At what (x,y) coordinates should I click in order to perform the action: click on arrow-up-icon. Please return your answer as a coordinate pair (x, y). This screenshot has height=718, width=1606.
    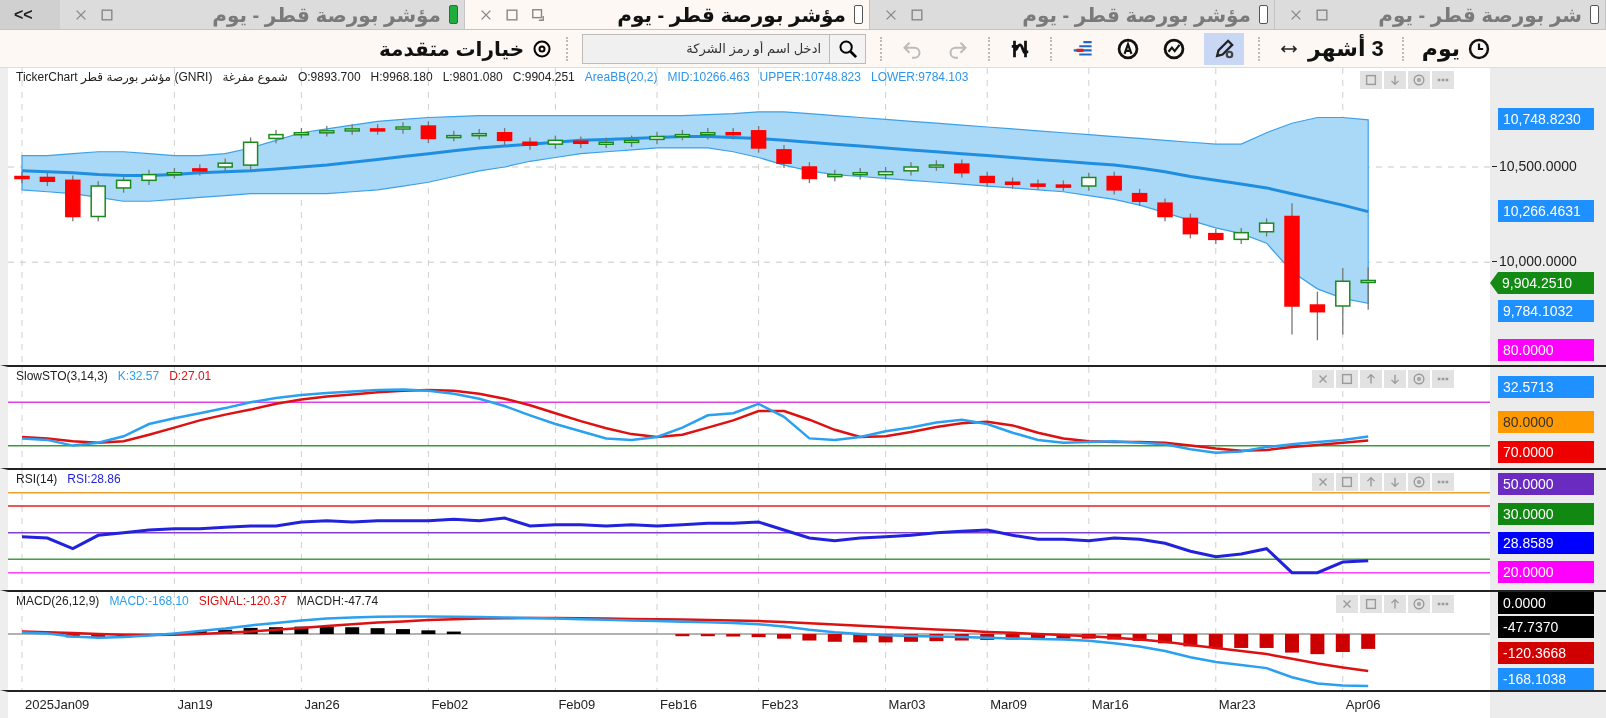
    Looking at the image, I should click on (1395, 604).